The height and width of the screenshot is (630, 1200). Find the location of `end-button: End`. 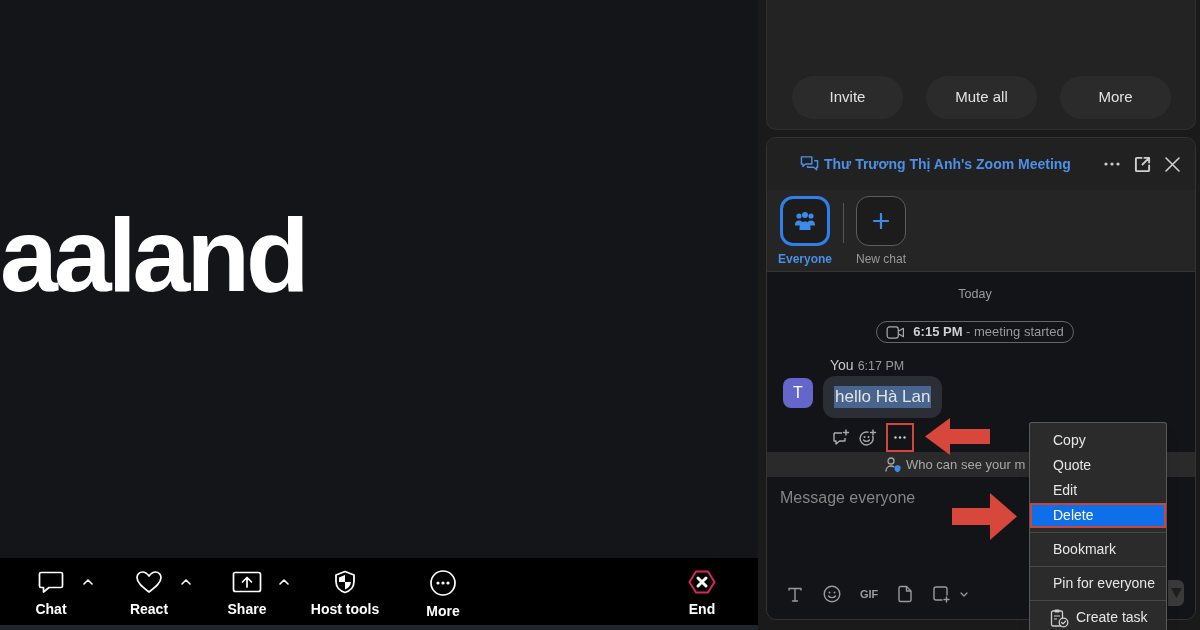

end-button: End is located at coordinates (702, 588).